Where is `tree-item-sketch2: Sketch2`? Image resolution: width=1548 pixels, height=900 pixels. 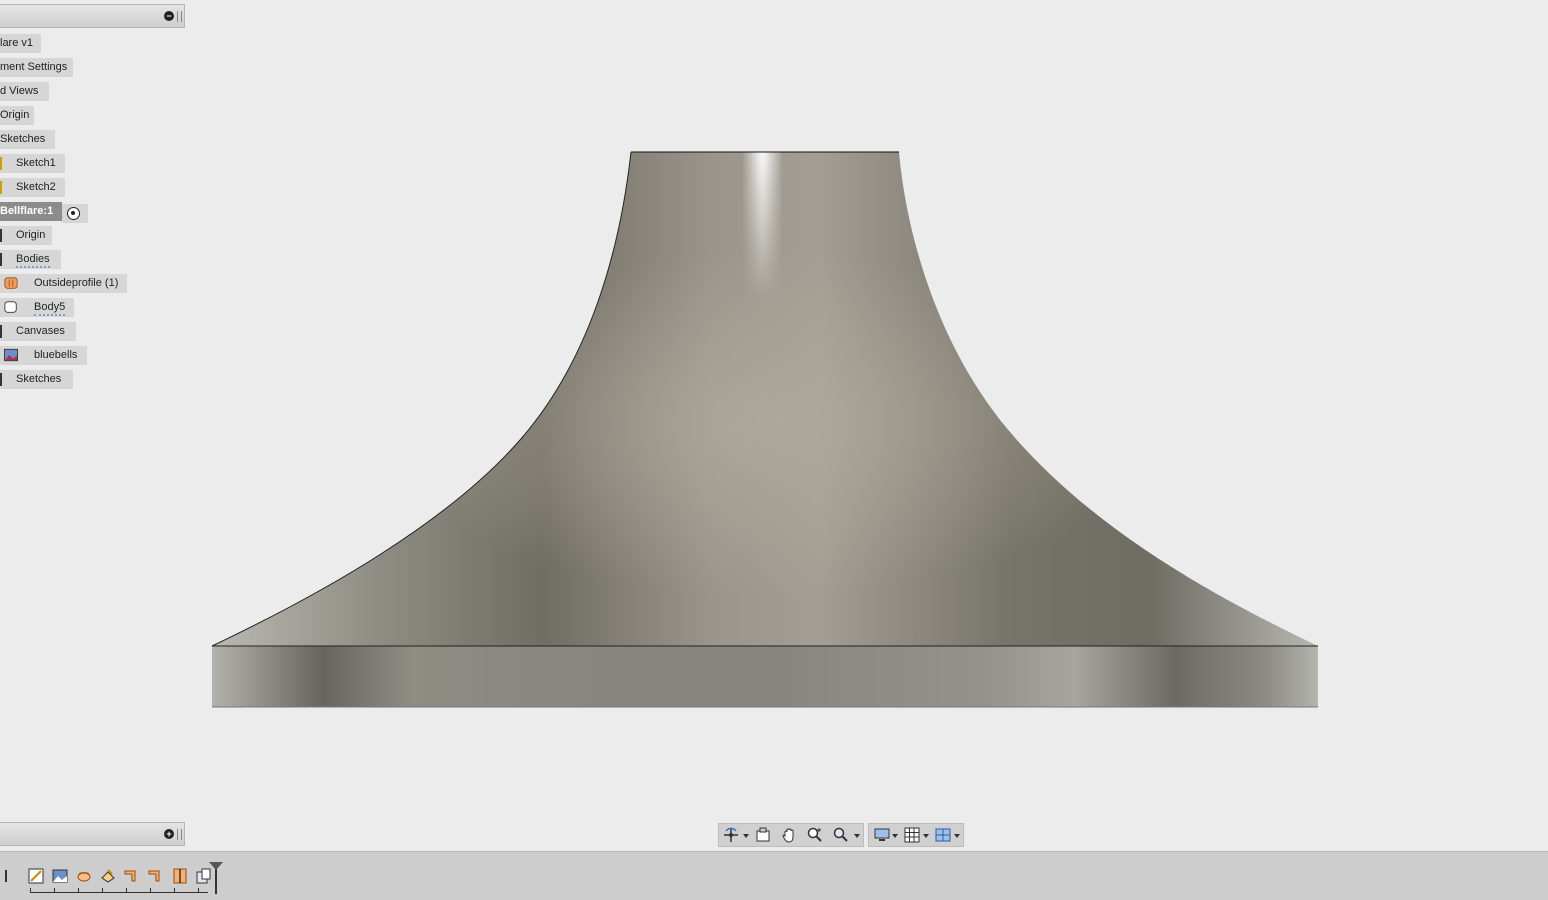 tree-item-sketch2: Sketch2 is located at coordinates (32, 187).